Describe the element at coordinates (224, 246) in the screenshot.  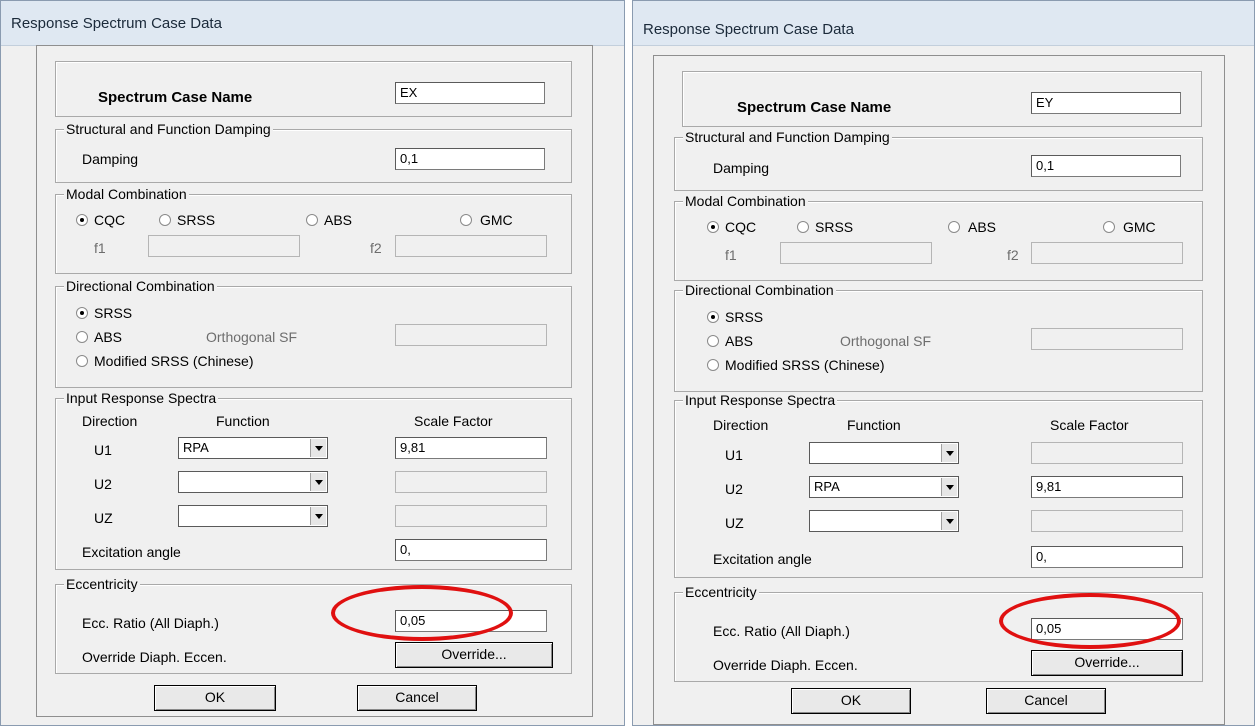
I see `left-f1-input` at that location.